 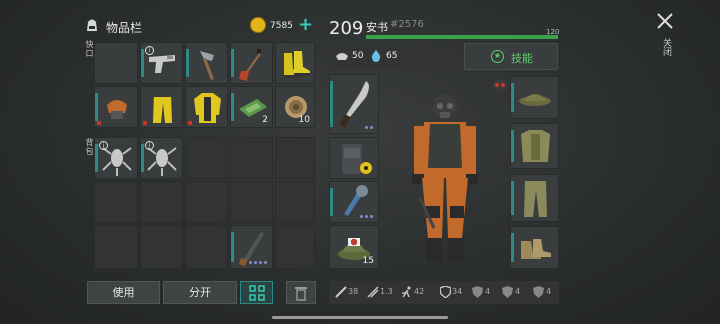 What do you see at coordinates (522, 58) in the screenshot?
I see `skills-label: 技能` at bounding box center [522, 58].